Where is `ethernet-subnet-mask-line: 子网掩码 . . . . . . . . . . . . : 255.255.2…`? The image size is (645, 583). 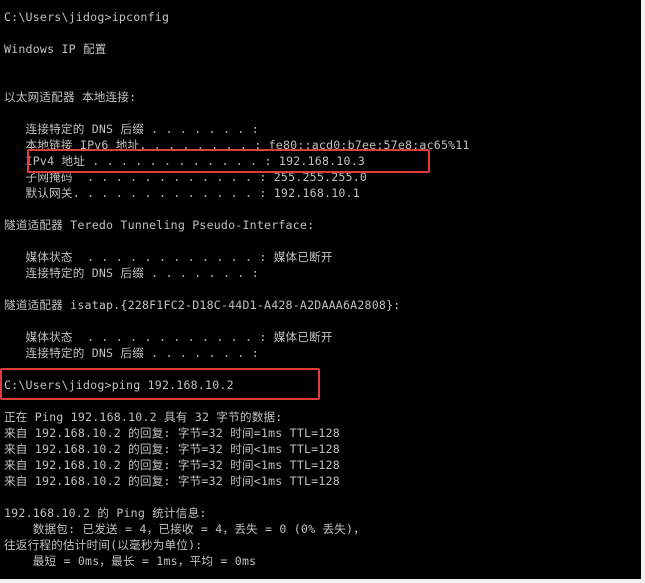
ethernet-subnet-mask-line: 子网掩码 . . . . . . . . . . . . : 255.255.2… is located at coordinates (186, 177).